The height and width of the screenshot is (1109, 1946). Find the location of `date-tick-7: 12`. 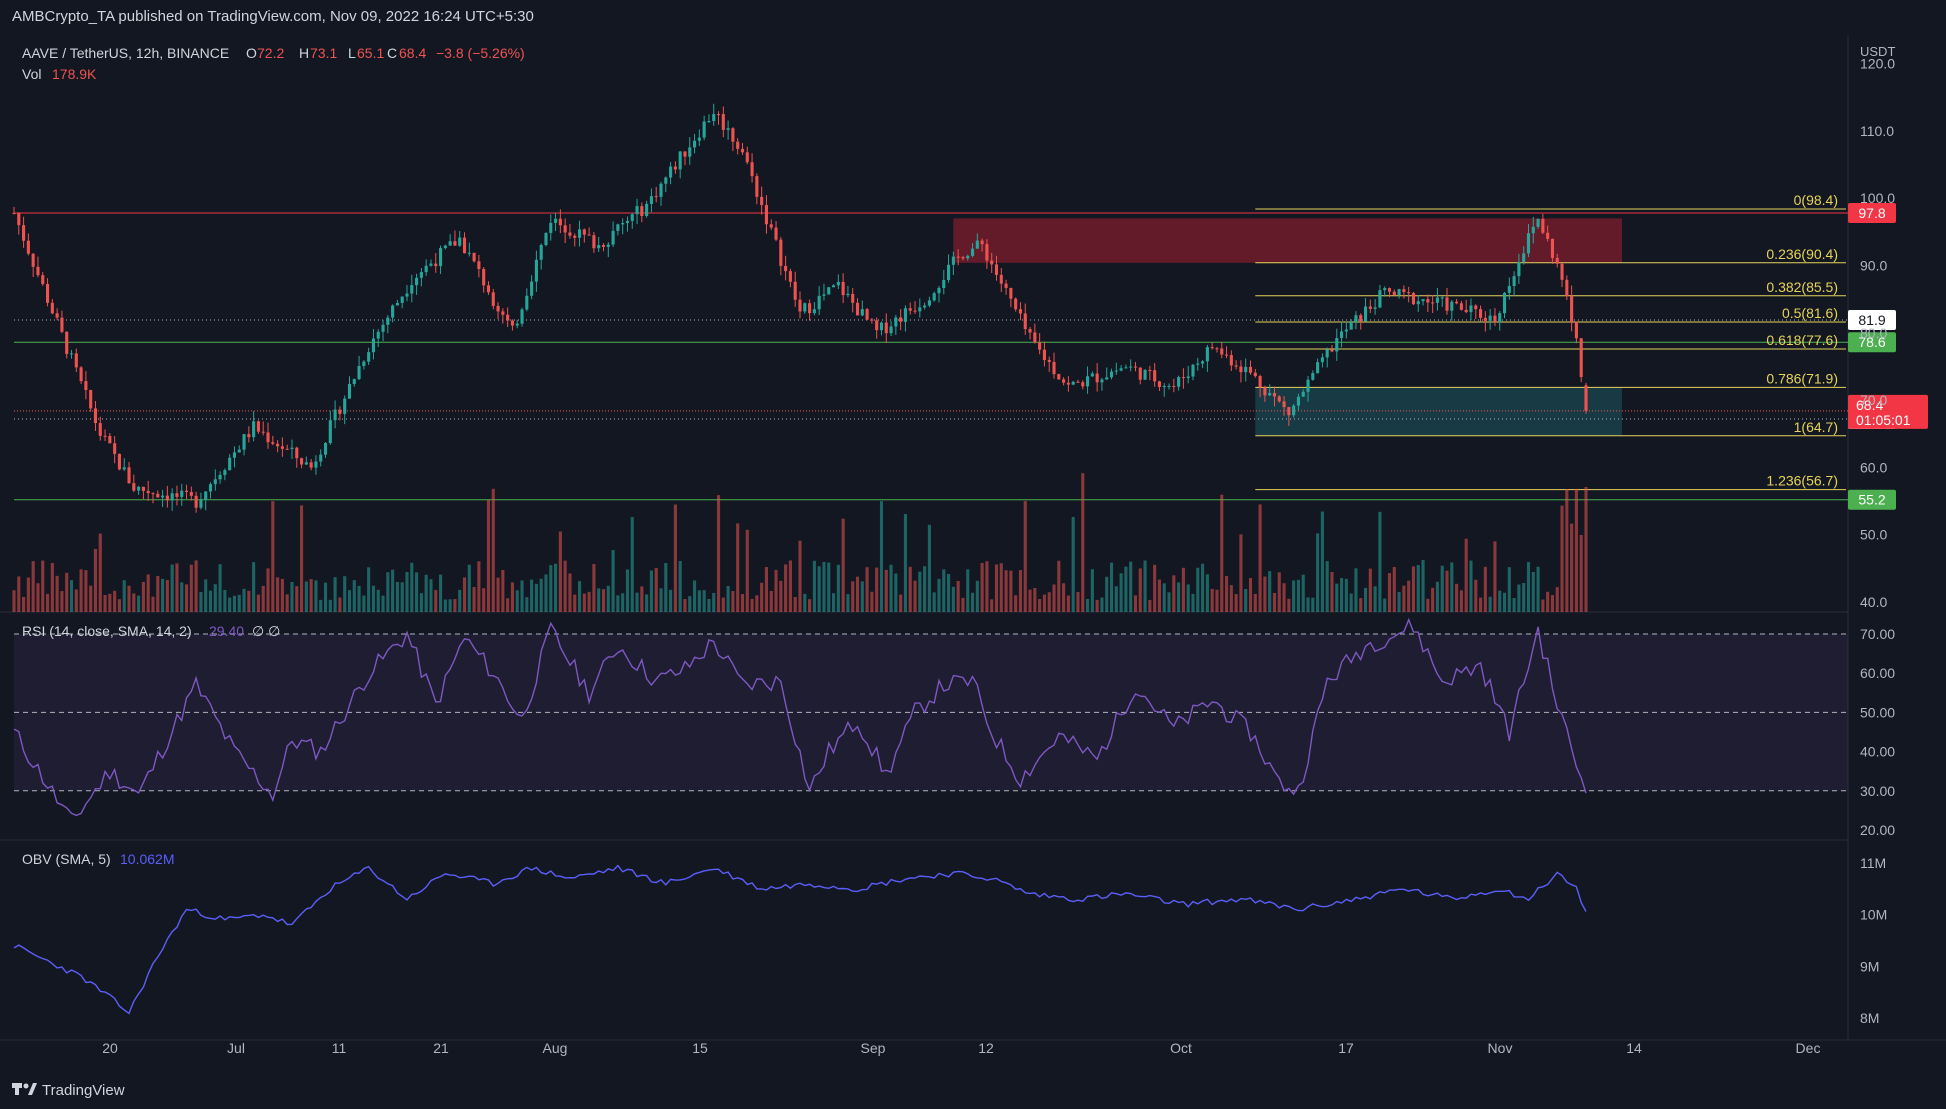

date-tick-7: 12 is located at coordinates (986, 1048).